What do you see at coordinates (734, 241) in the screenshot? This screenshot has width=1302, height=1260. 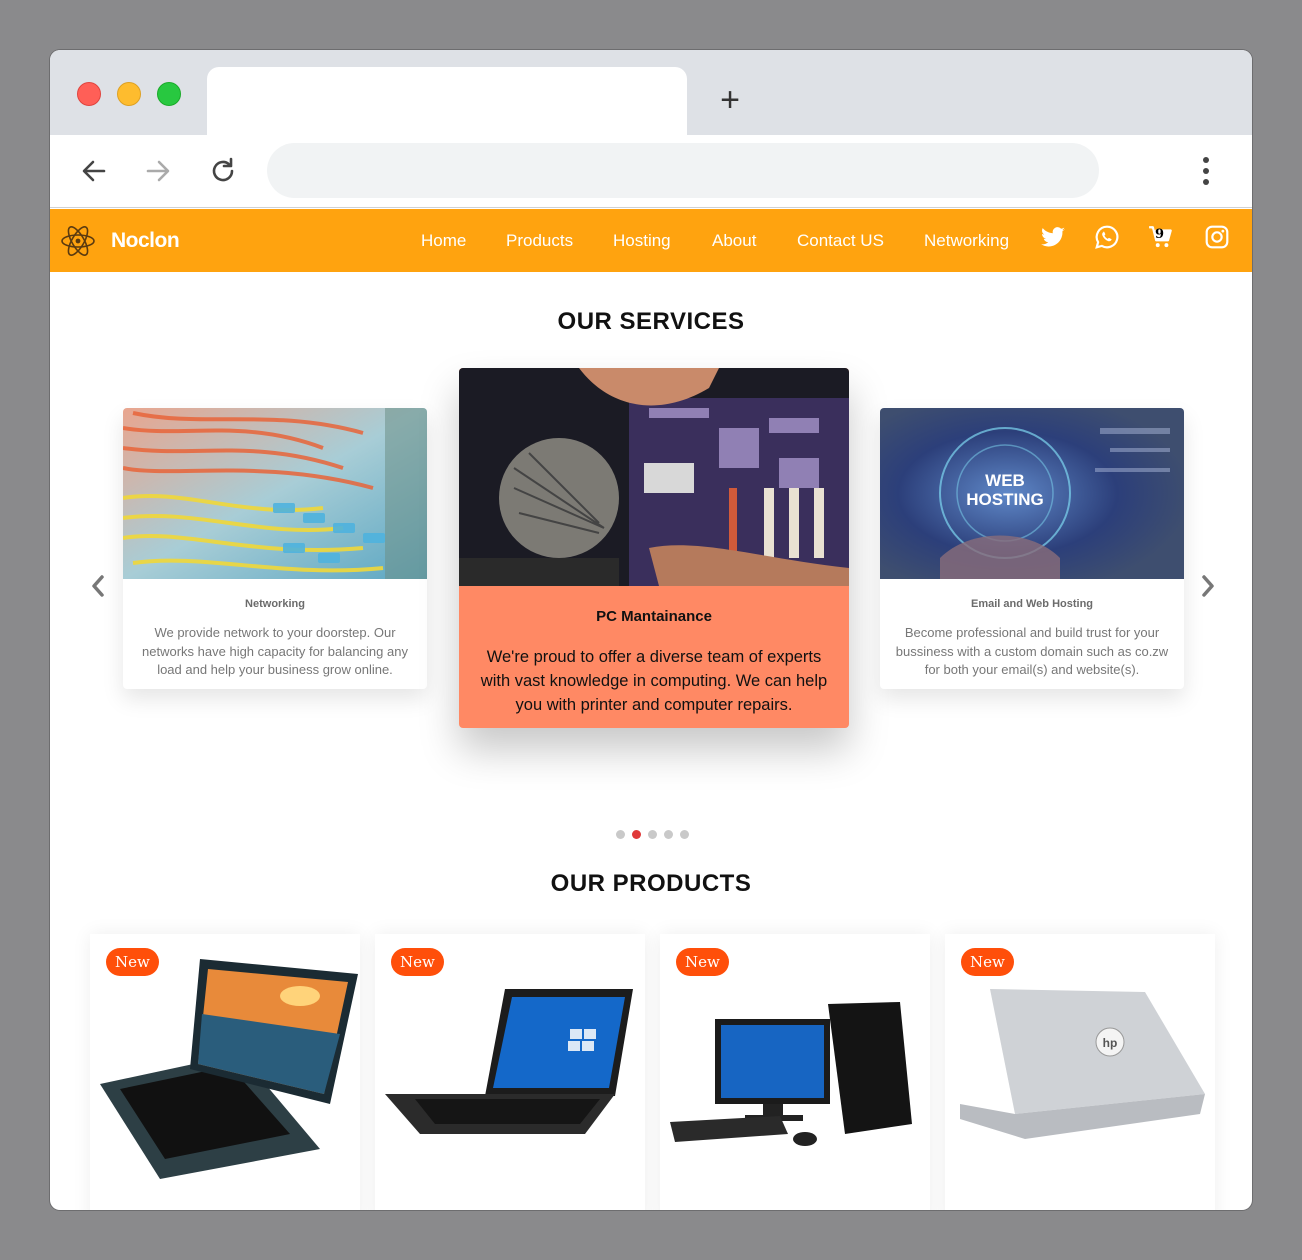 I see `nav-about: About` at bounding box center [734, 241].